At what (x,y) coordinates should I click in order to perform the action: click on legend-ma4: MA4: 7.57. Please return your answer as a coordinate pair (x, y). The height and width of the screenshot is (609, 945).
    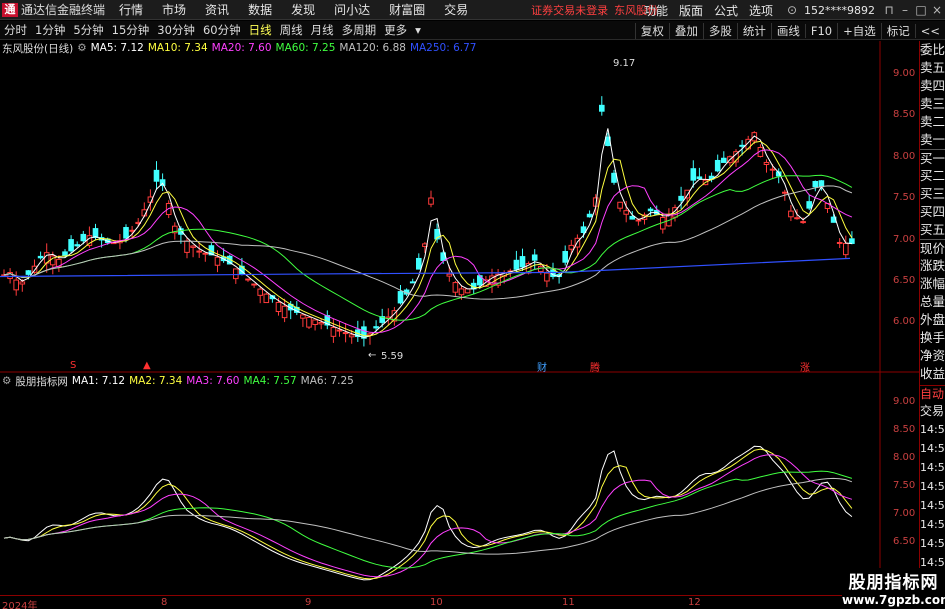
    Looking at the image, I should click on (270, 381).